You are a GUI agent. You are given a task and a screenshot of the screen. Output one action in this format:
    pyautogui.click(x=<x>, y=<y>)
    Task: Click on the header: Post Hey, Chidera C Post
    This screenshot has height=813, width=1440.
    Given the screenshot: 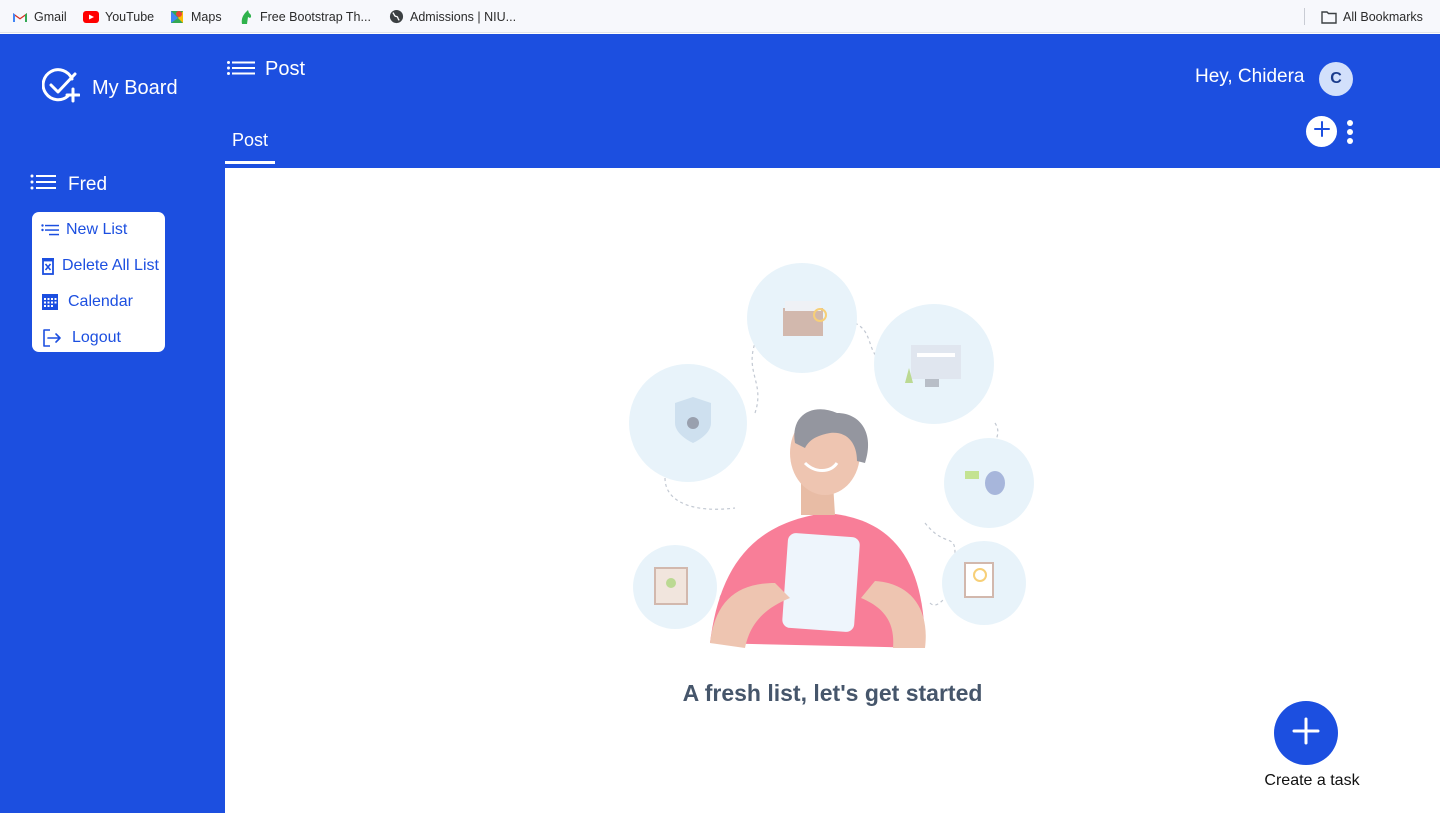 What is the action you would take?
    pyautogui.click(x=832, y=101)
    